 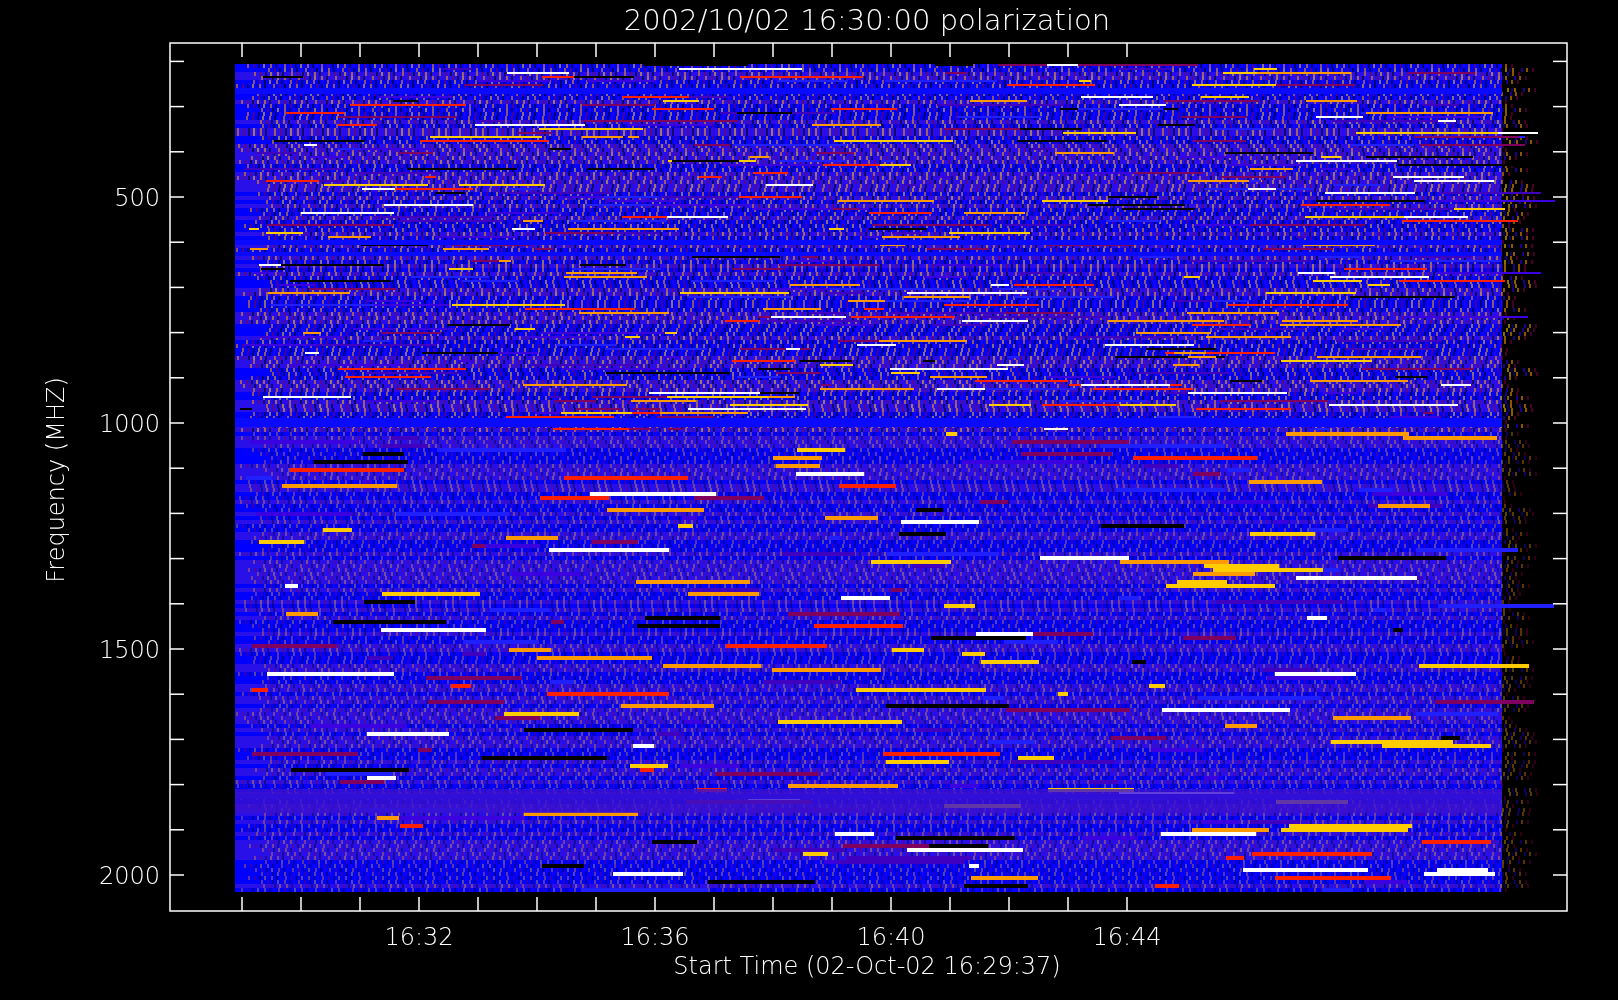 I want to click on axis-label: Frequency (MHZ), so click(x=56, y=480).